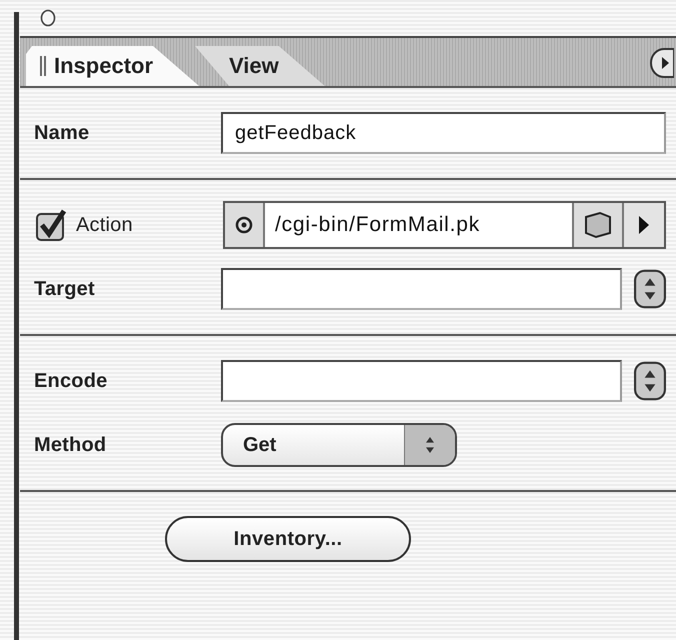 Image resolution: width=676 pixels, height=640 pixels. I want to click on field-label: Action, so click(104, 225).